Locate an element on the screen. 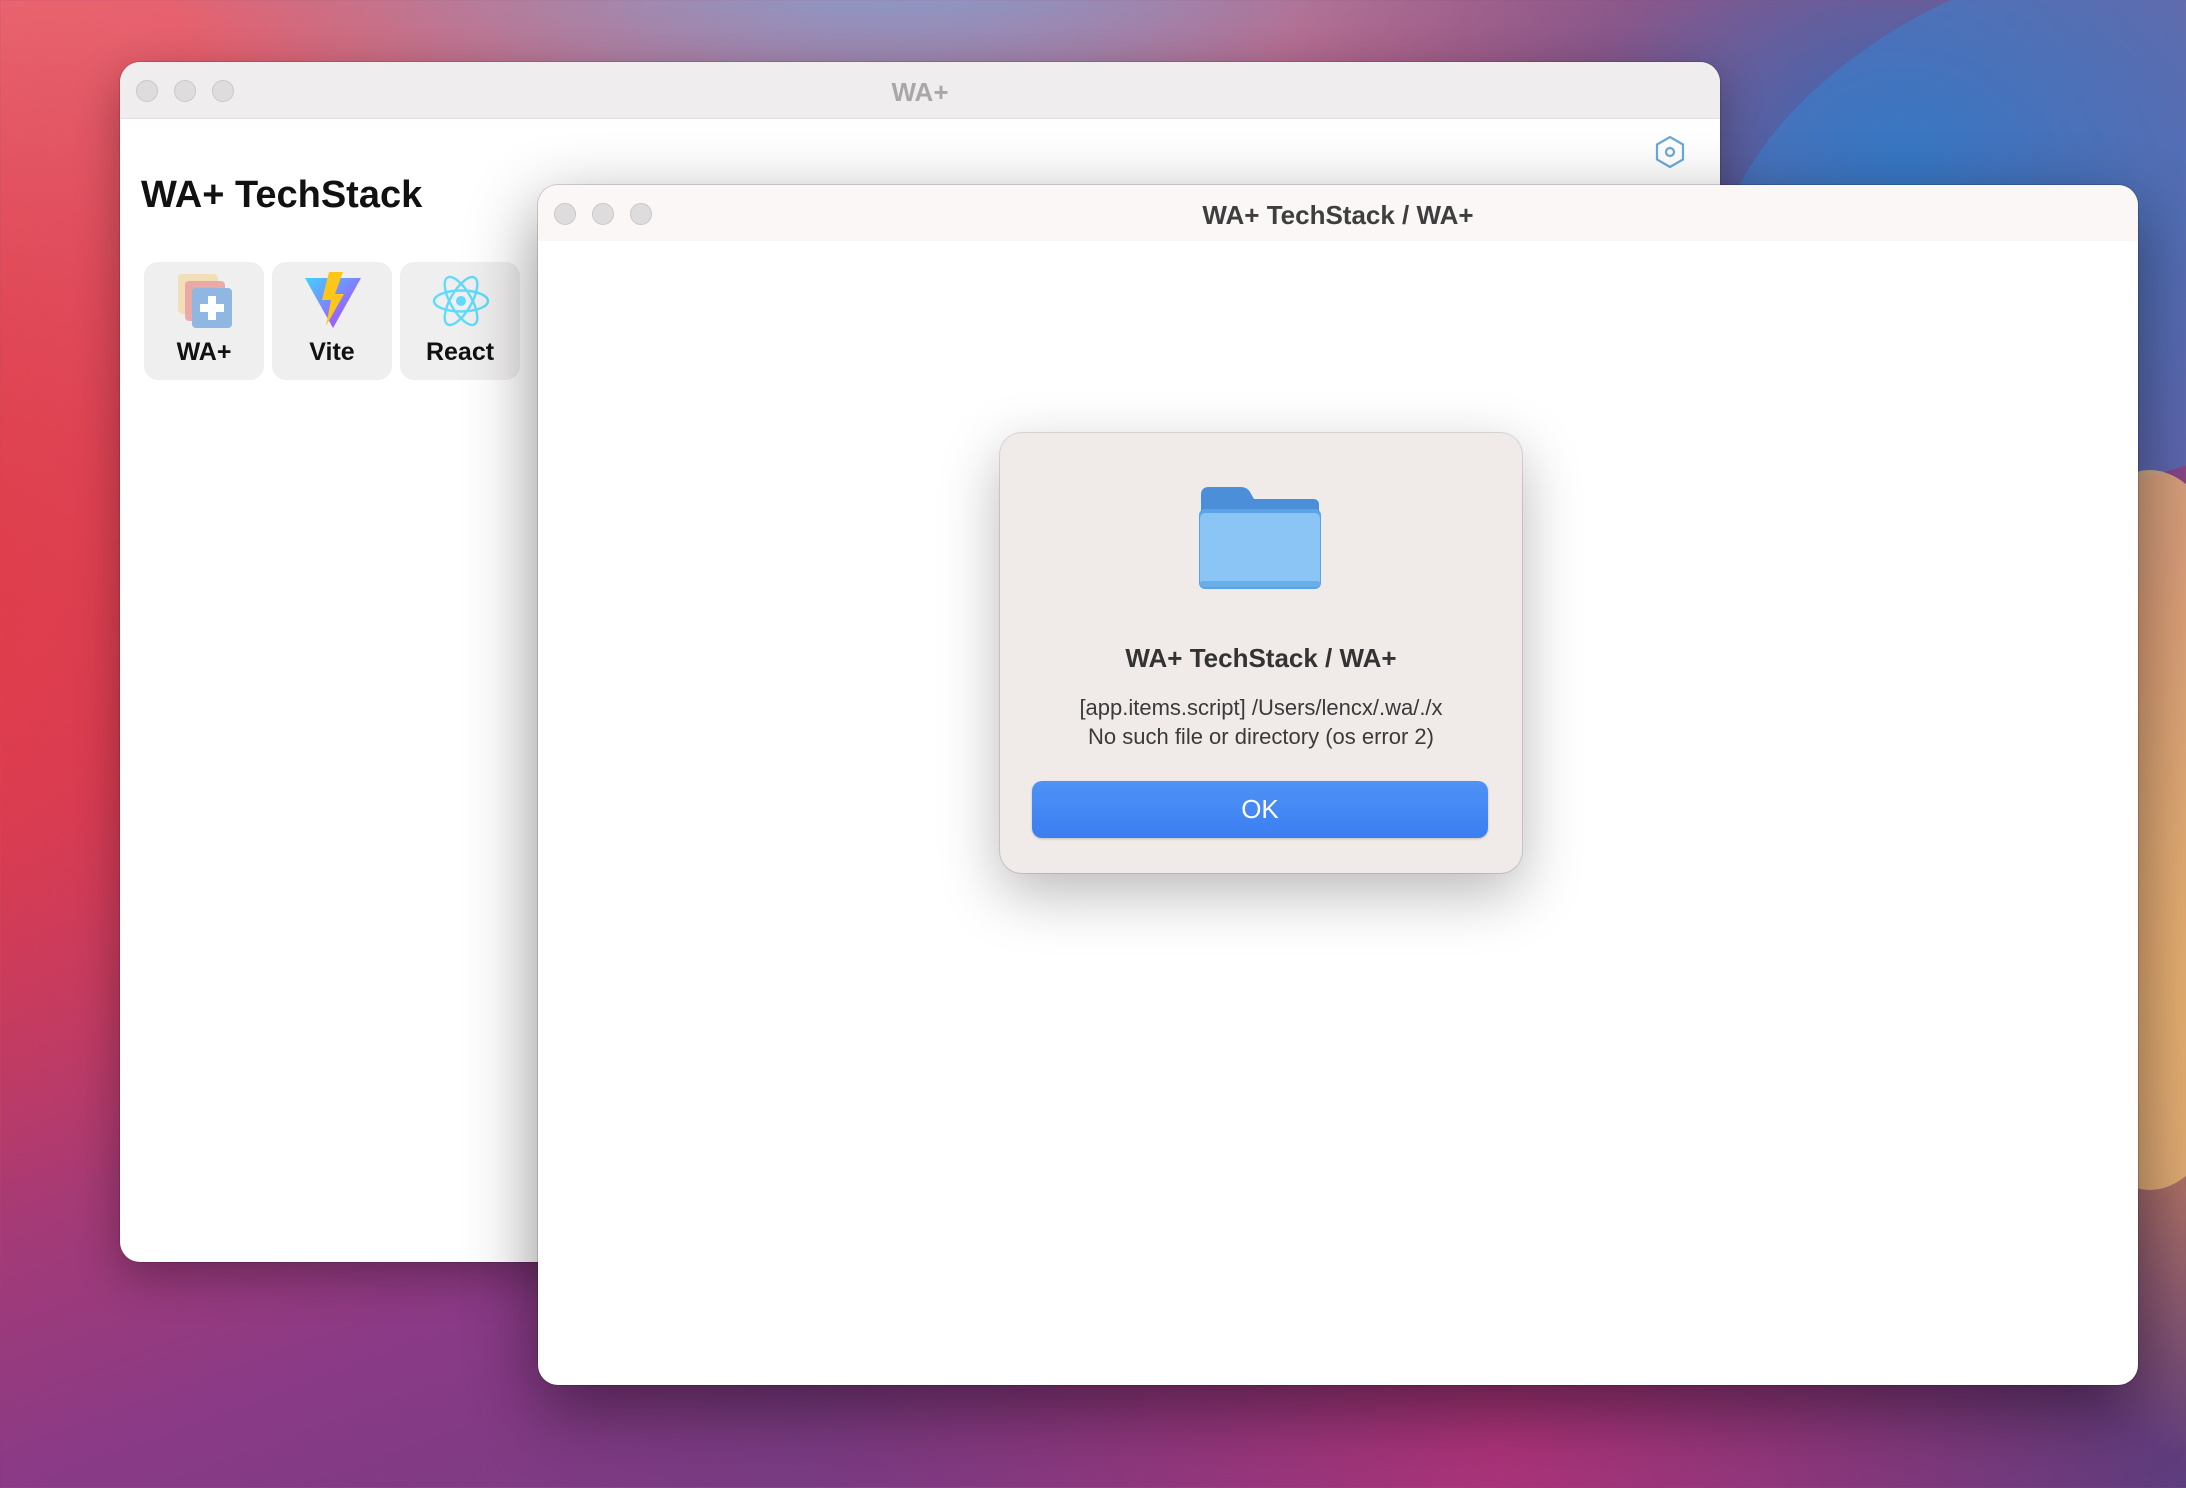 This screenshot has width=2186, height=1488. app-grid: WA+ Vite React is located at coordinates (332, 321).